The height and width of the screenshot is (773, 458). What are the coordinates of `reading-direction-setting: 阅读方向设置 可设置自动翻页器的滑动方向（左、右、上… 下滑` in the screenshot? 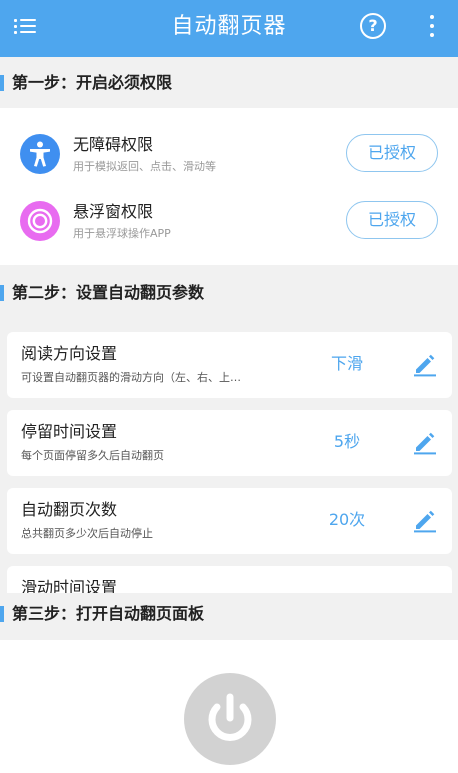 It's located at (229, 365).